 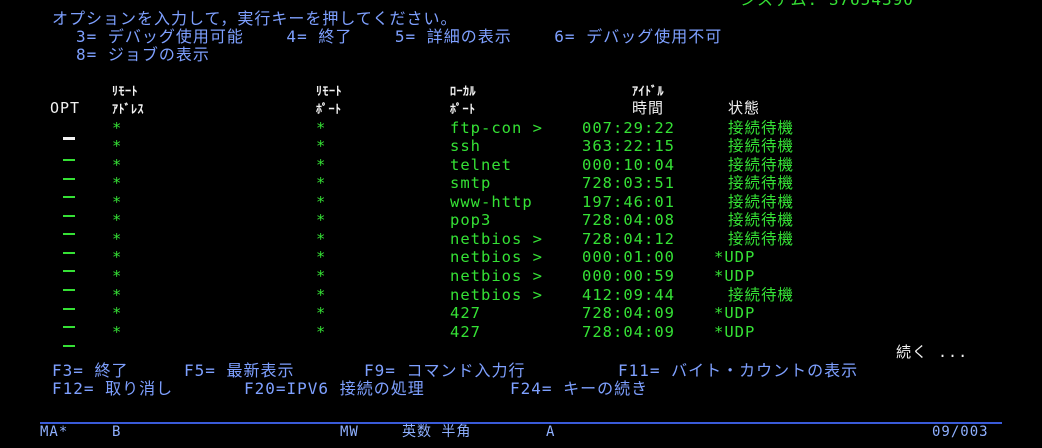 I want to click on system-name: システム: S7654390, so click(x=827, y=4).